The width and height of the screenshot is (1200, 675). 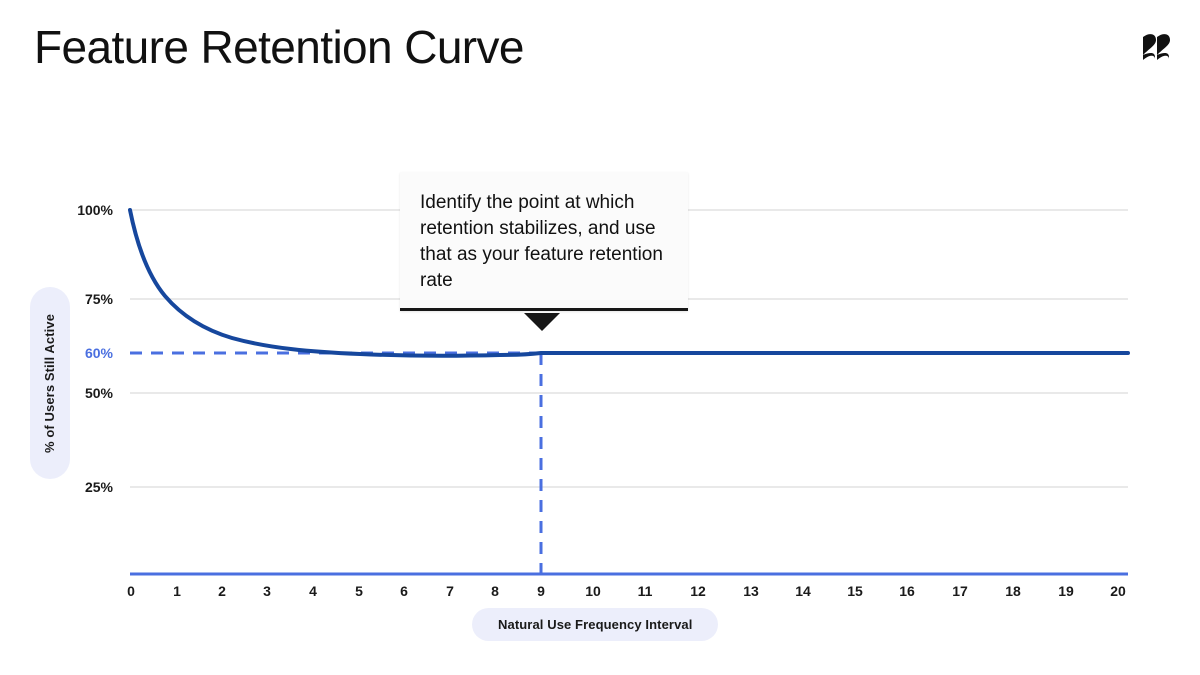 I want to click on x-tick-11: 11, so click(x=645, y=591).